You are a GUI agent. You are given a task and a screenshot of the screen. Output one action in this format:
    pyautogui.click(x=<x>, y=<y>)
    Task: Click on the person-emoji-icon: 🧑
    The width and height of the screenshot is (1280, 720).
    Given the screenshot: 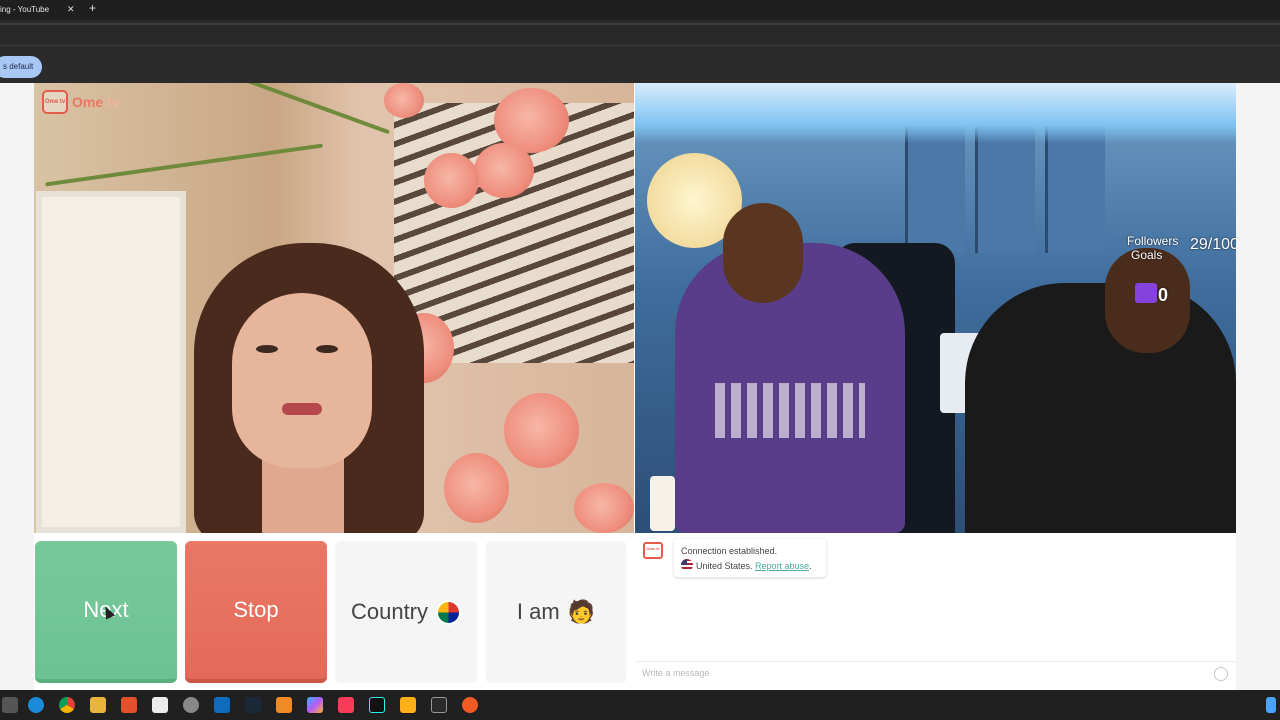 What is the action you would take?
    pyautogui.click(x=581, y=611)
    